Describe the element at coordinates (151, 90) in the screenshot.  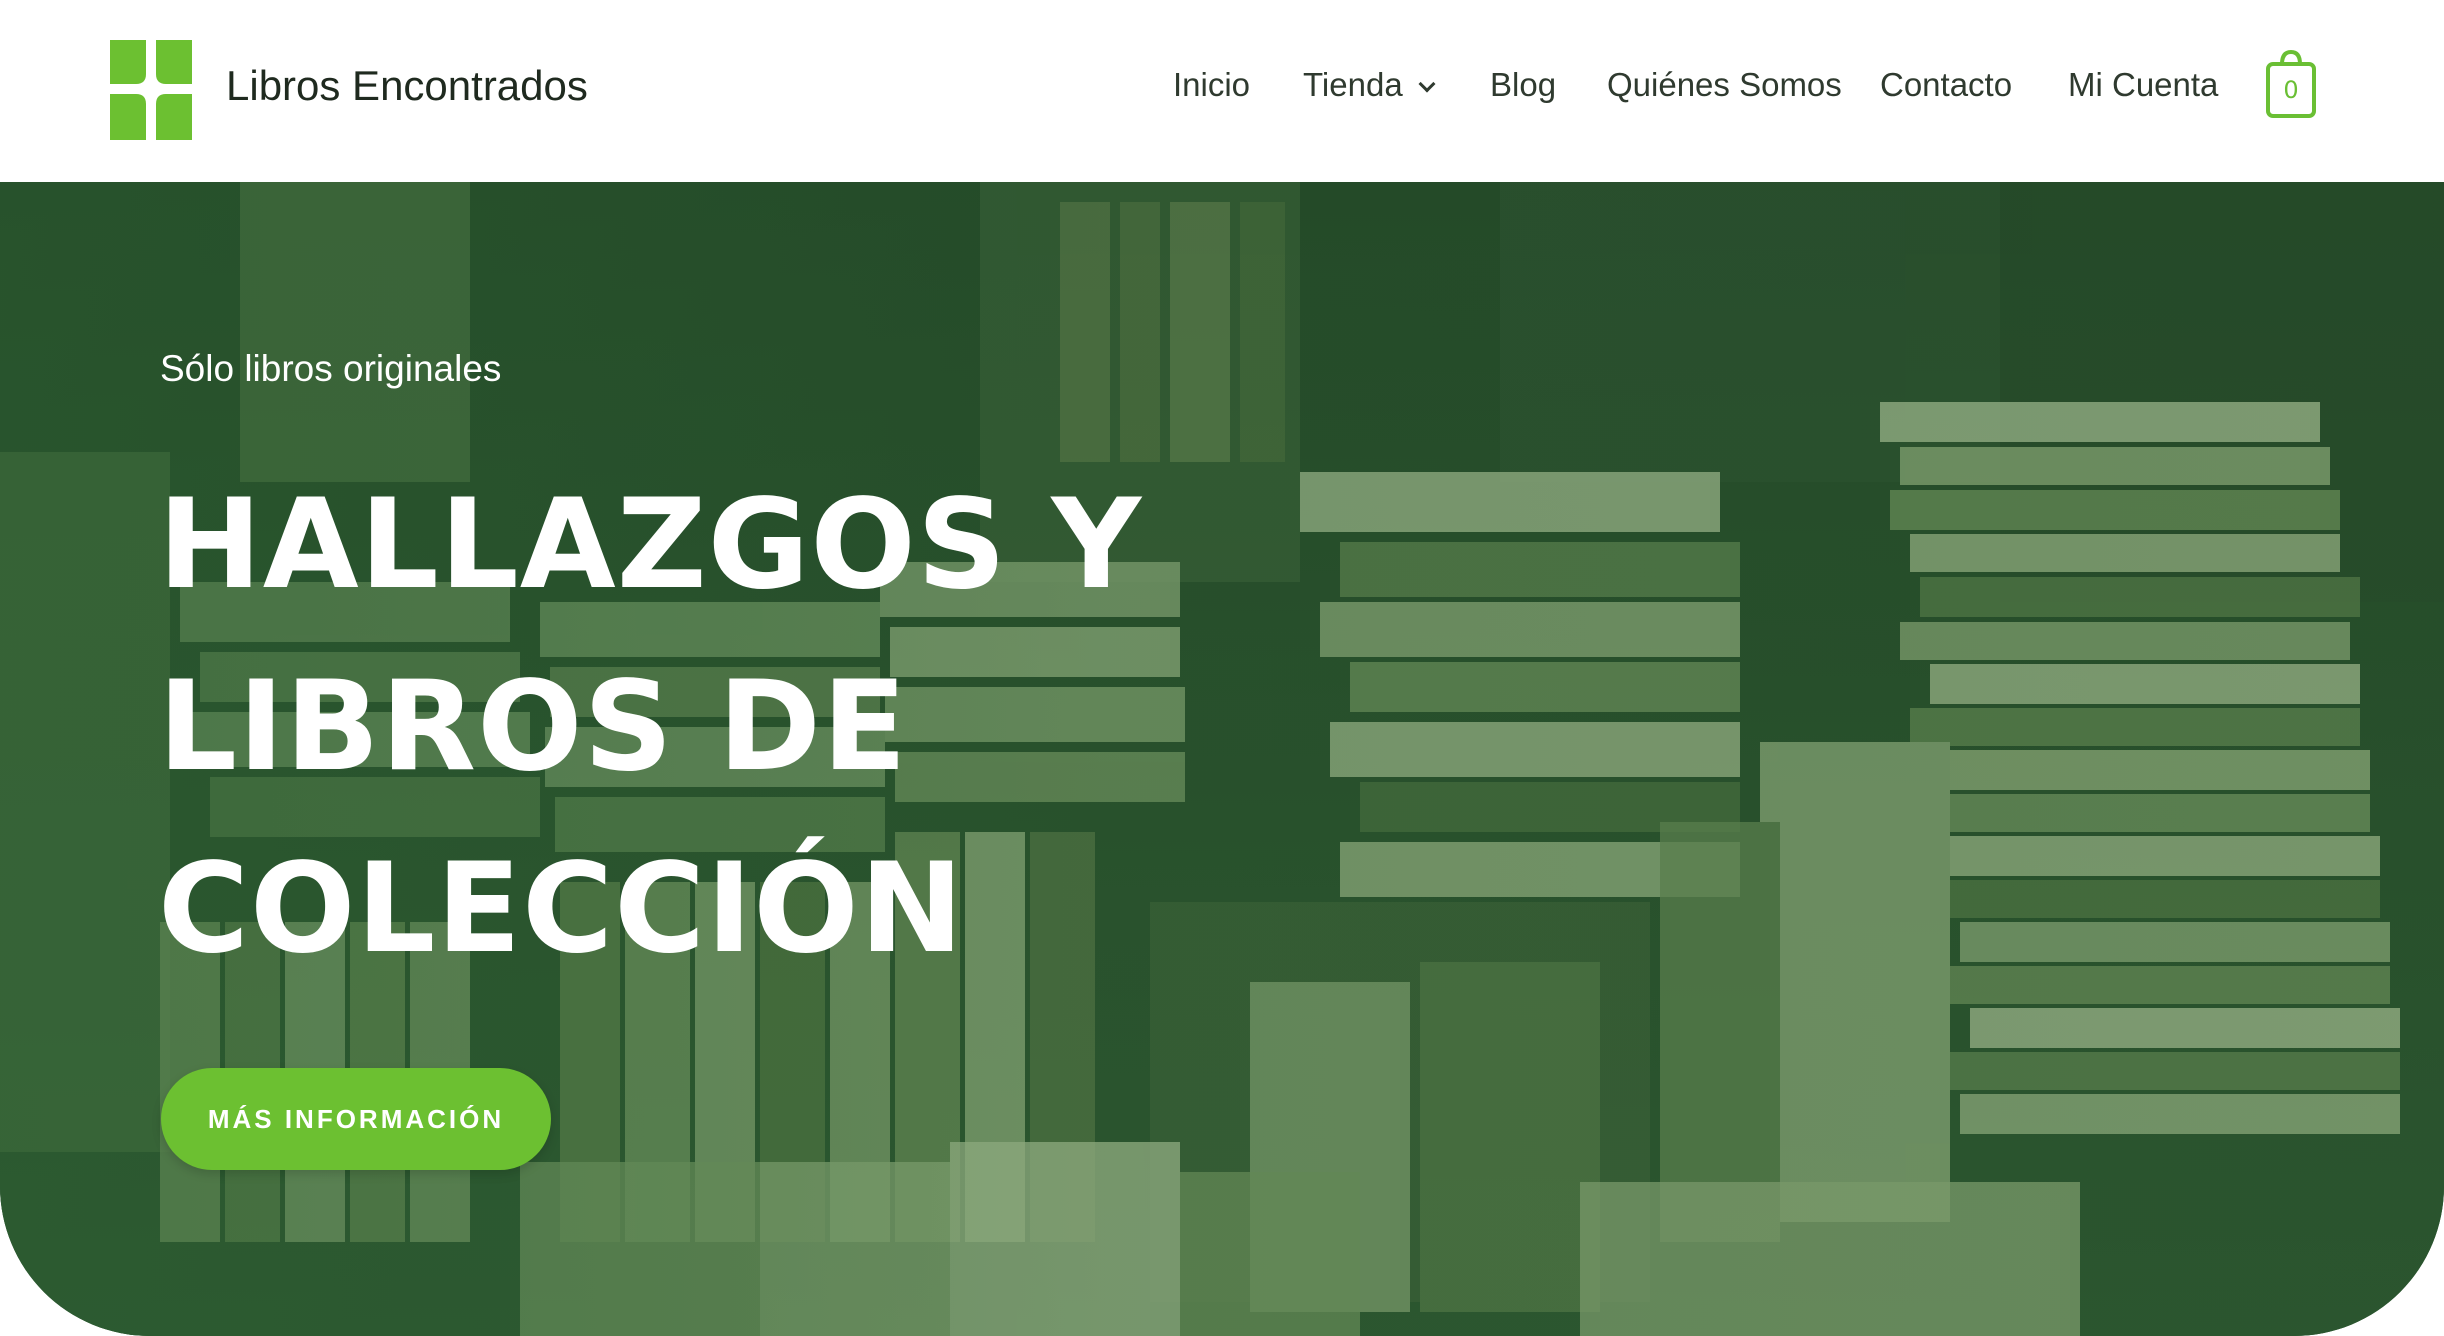
I see `site-logo-icon` at that location.